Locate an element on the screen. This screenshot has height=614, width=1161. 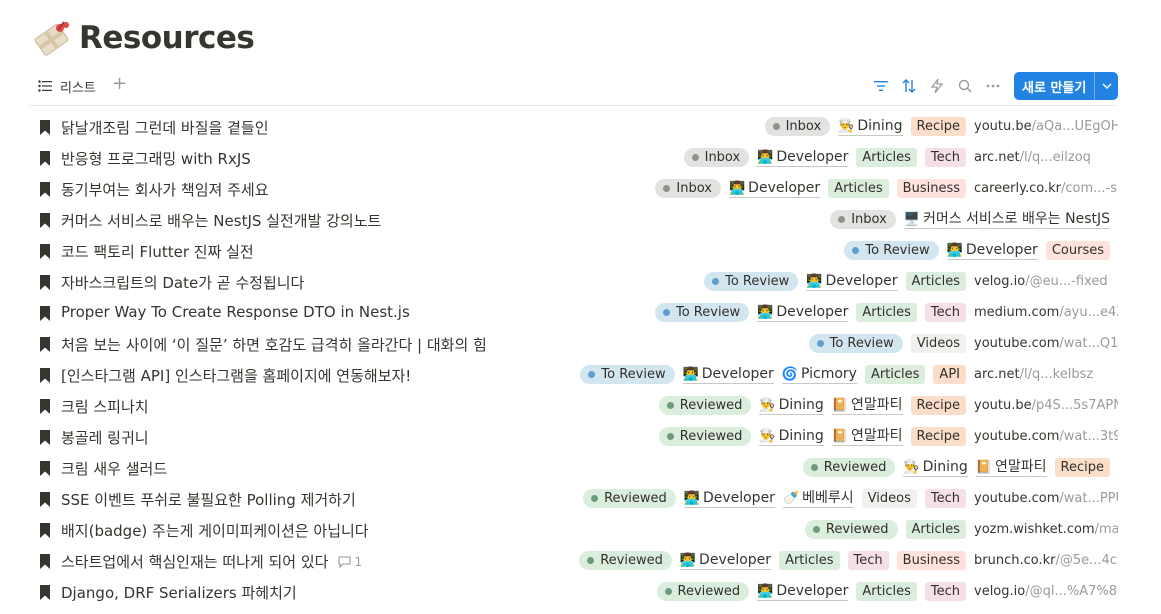
status-label: Reviewed is located at coordinates (855, 467).